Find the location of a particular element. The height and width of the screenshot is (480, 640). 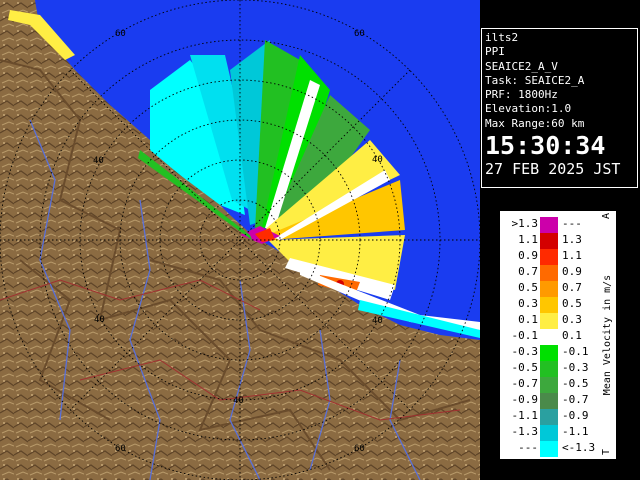

legend-upper-bound: -0.1 is located at coordinates (575, 351).